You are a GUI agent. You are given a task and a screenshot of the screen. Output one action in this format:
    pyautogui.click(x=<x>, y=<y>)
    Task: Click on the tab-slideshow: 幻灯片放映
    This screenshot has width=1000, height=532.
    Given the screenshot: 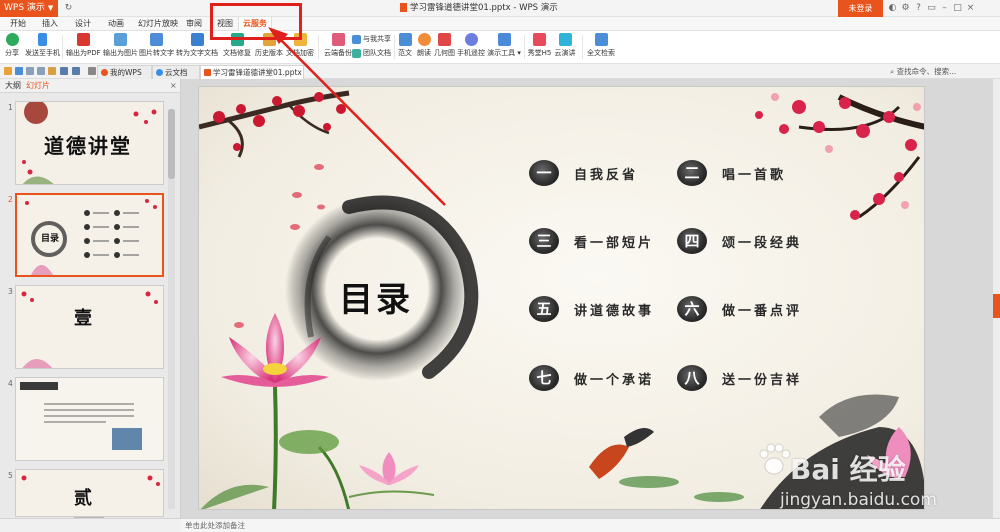 What is the action you would take?
    pyautogui.click(x=158, y=24)
    